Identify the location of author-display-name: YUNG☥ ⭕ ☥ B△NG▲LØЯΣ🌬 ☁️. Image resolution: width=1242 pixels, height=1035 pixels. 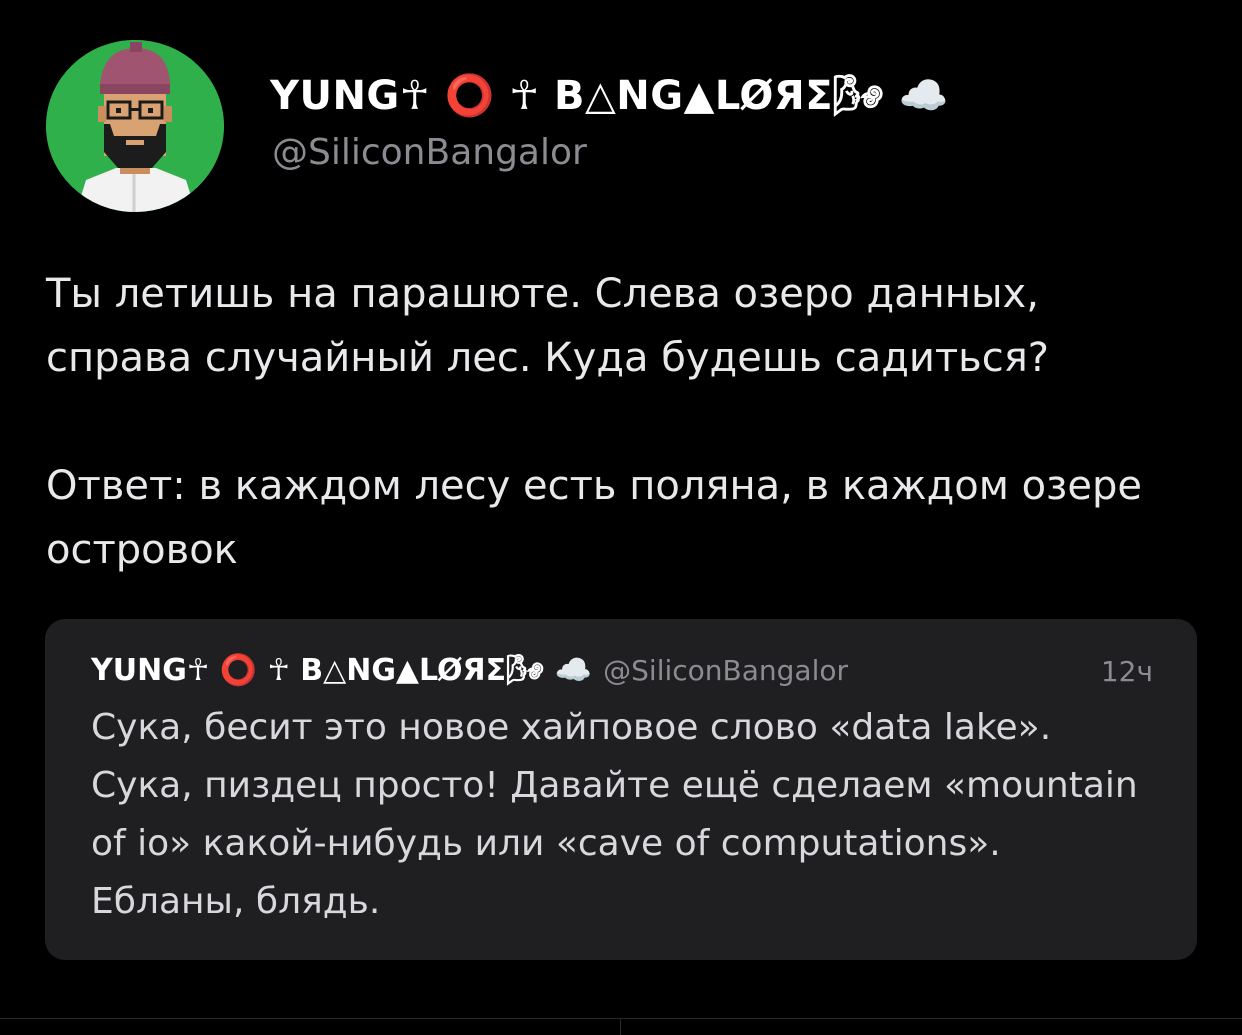
(609, 95).